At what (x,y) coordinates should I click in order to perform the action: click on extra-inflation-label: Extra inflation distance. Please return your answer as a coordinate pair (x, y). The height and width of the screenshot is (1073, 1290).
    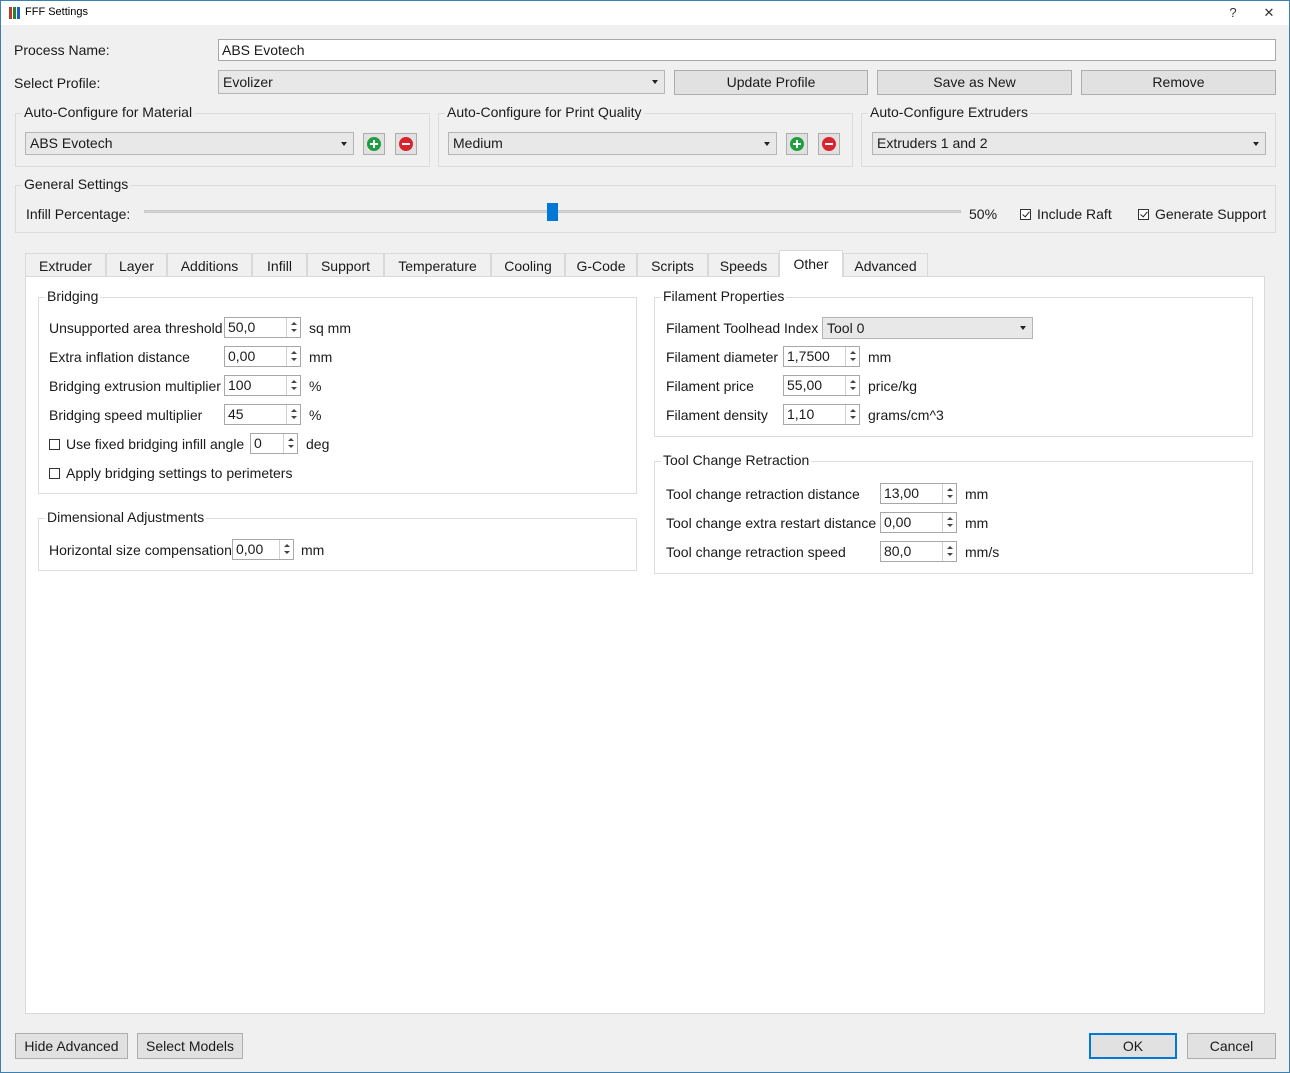
    Looking at the image, I should click on (119, 357).